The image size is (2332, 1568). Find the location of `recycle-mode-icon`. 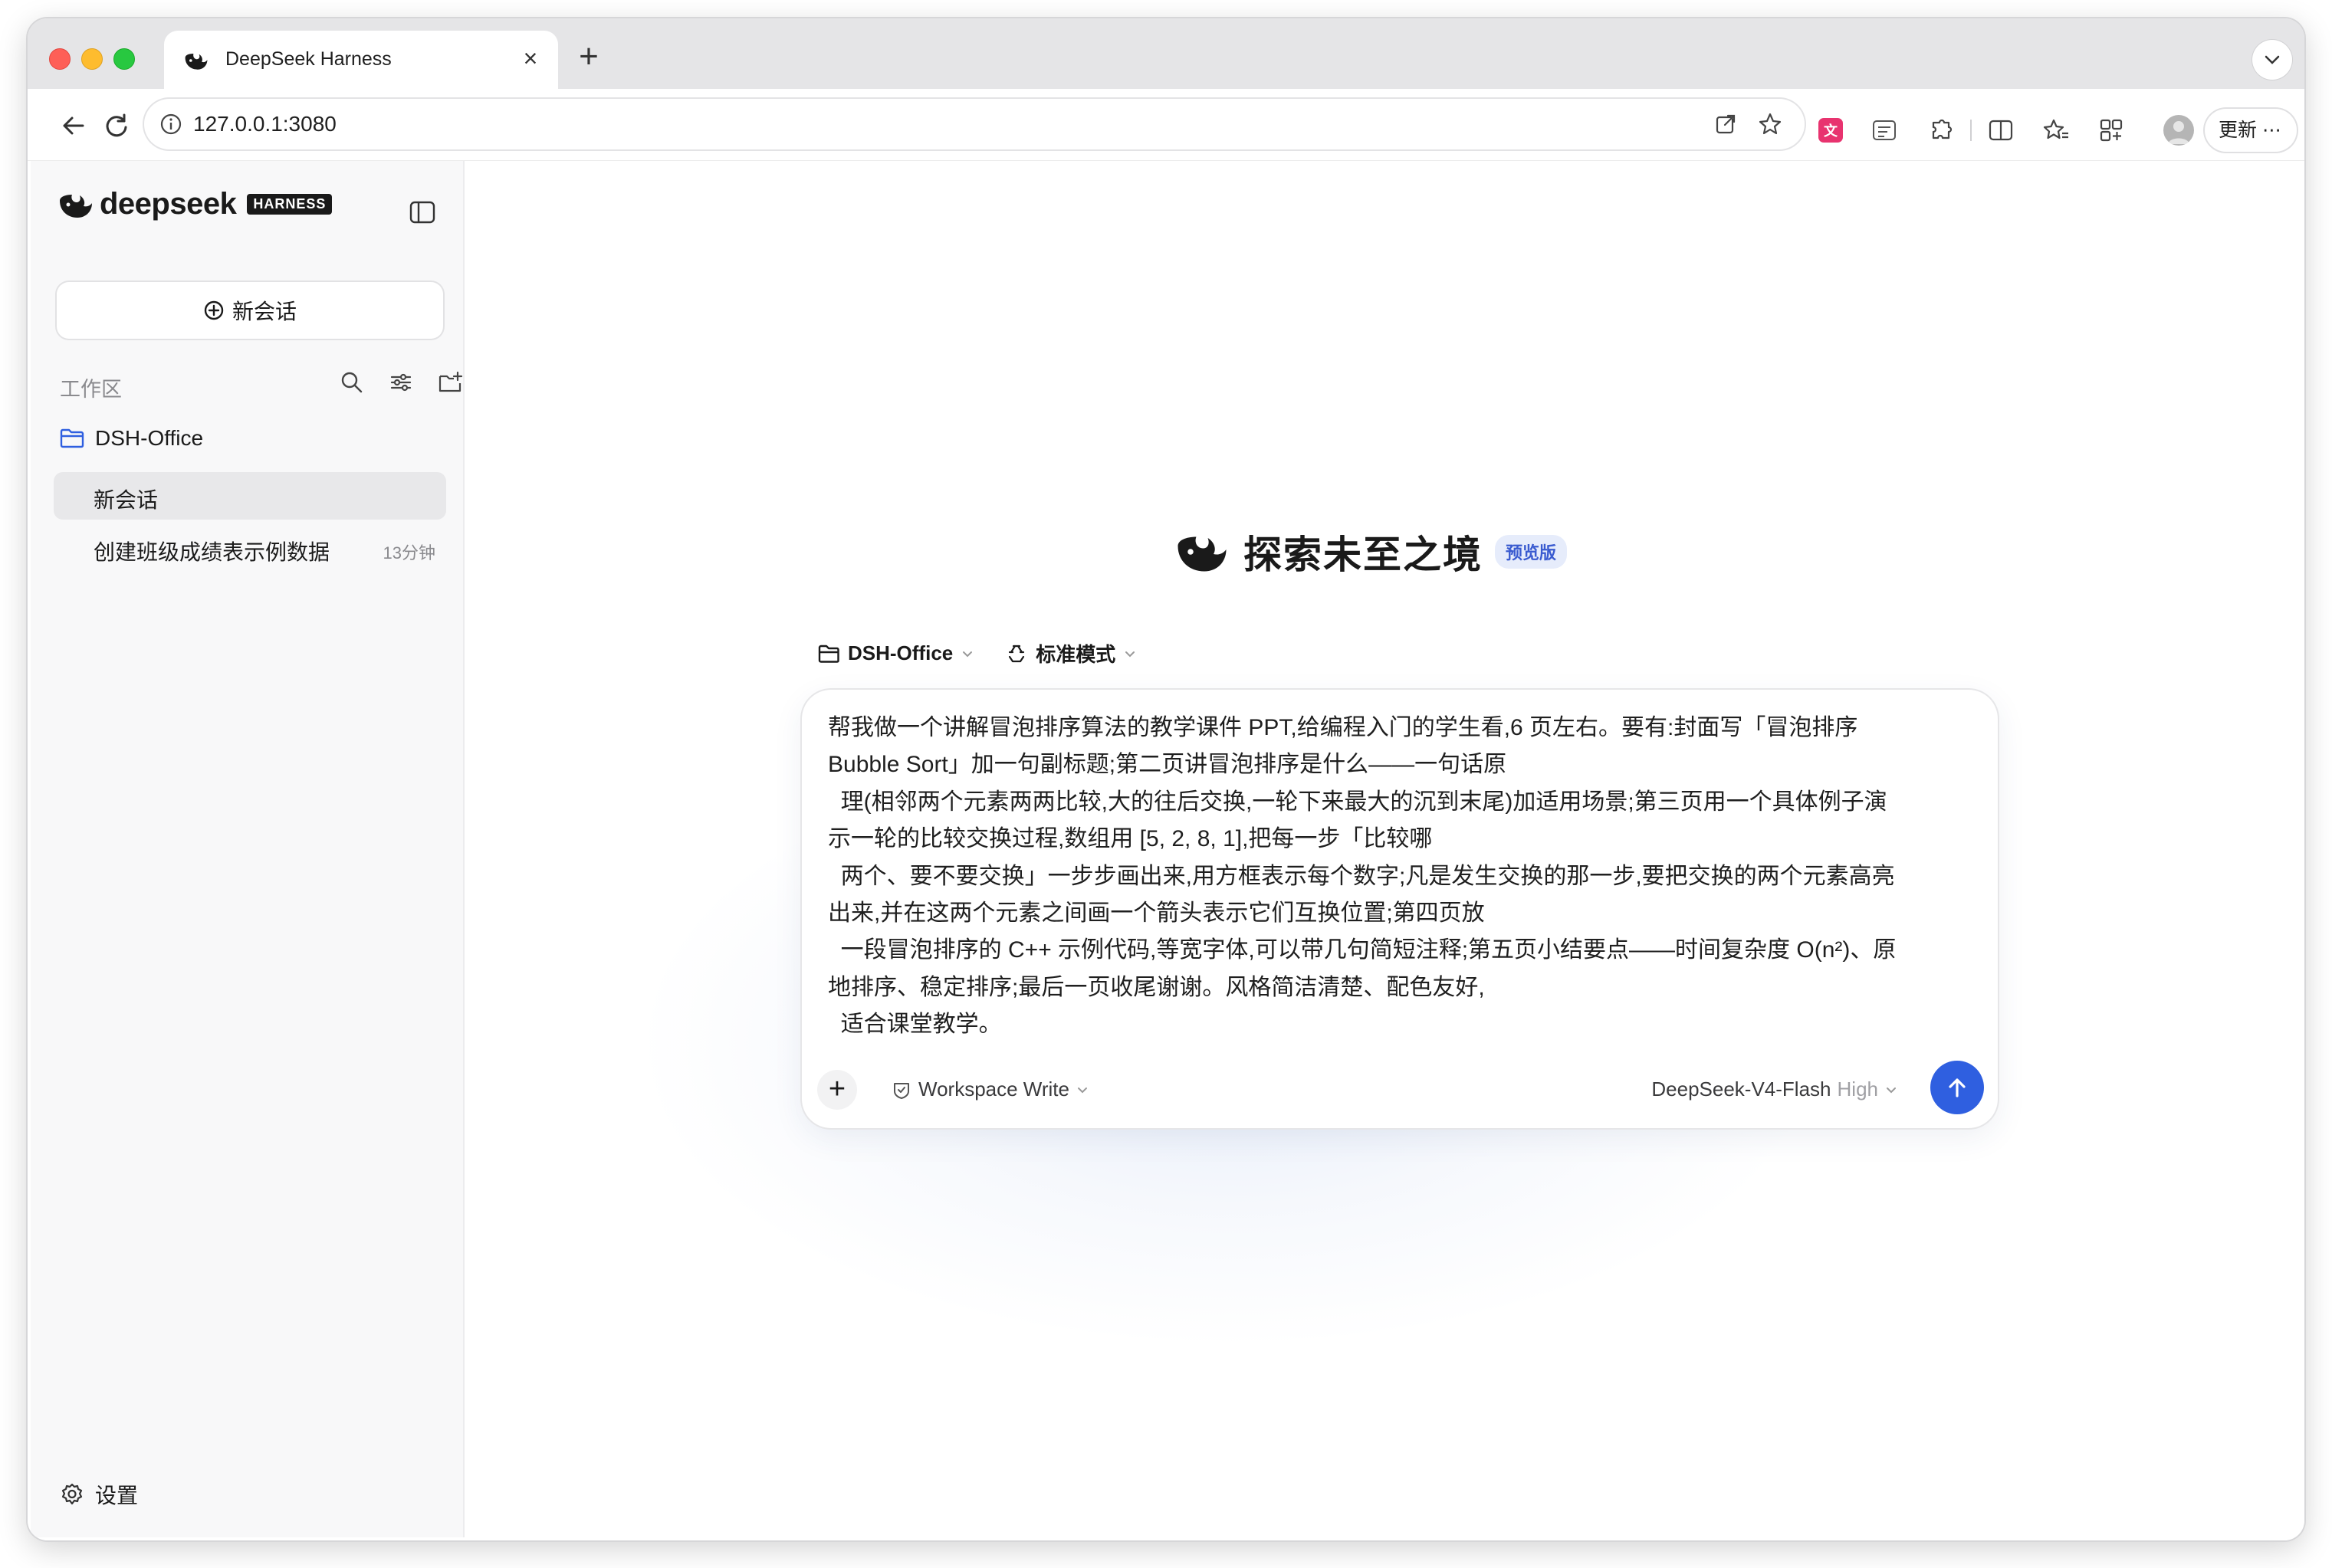

recycle-mode-icon is located at coordinates (1017, 653).